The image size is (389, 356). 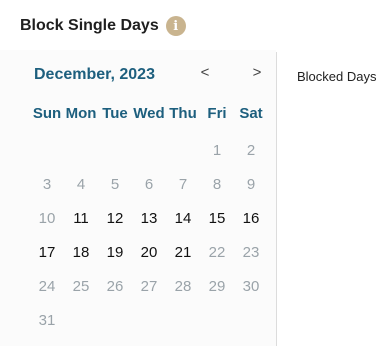 I want to click on calendar-day: 31, so click(x=47, y=320).